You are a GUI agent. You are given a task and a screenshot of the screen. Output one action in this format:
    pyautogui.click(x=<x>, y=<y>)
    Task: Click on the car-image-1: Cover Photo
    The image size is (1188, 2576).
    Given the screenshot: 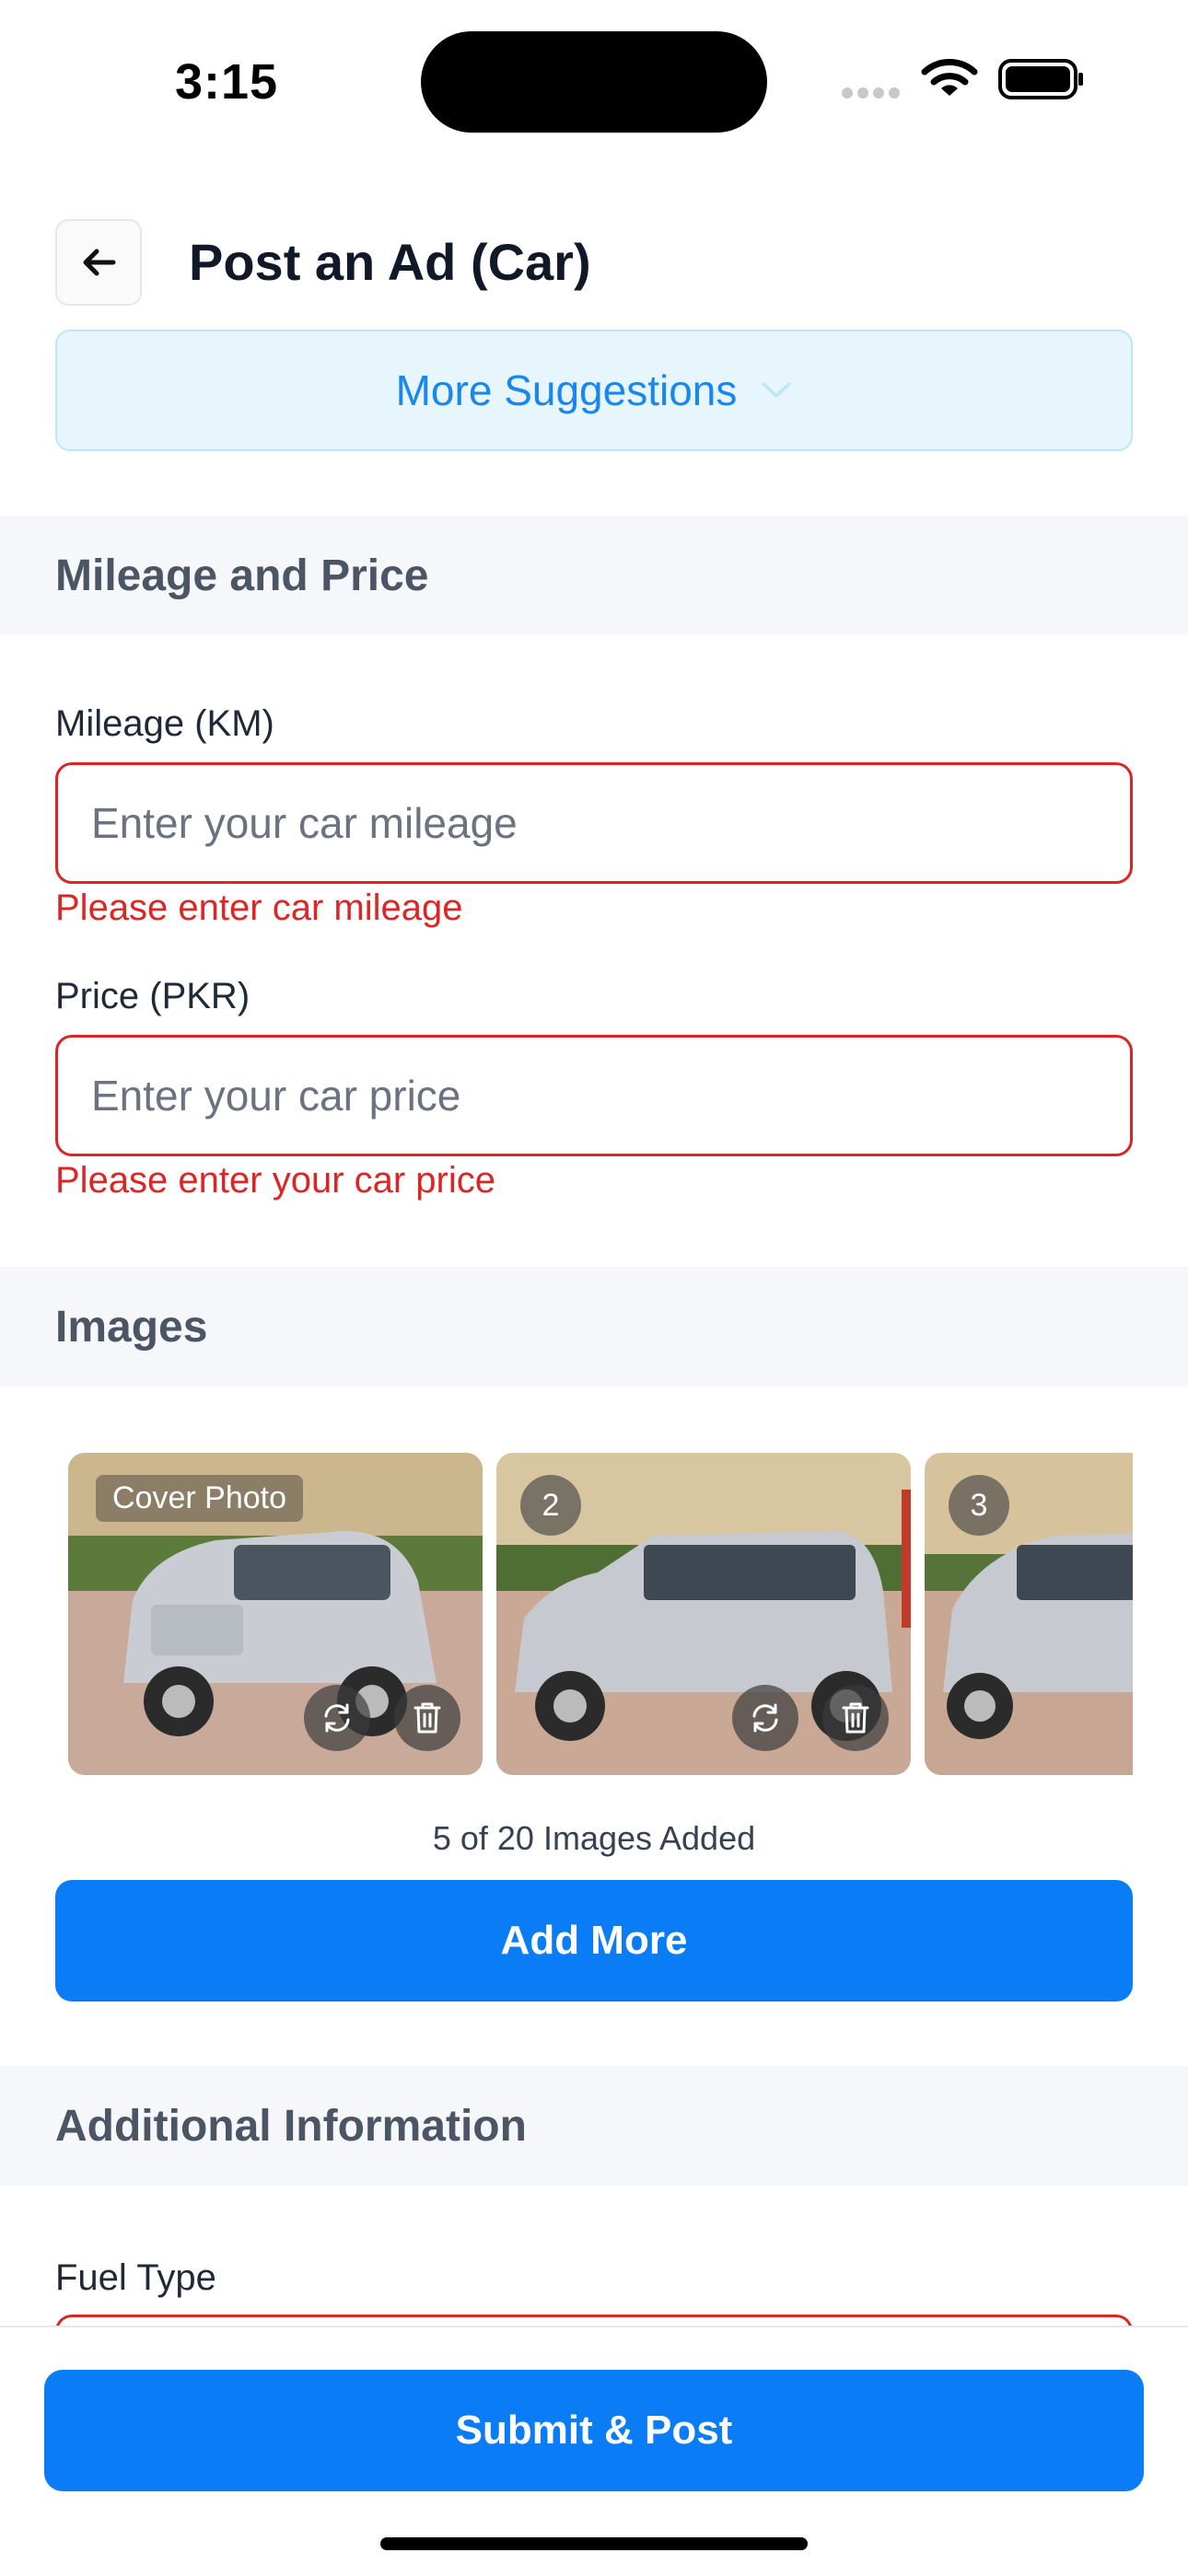 What is the action you would take?
    pyautogui.click(x=275, y=1614)
    